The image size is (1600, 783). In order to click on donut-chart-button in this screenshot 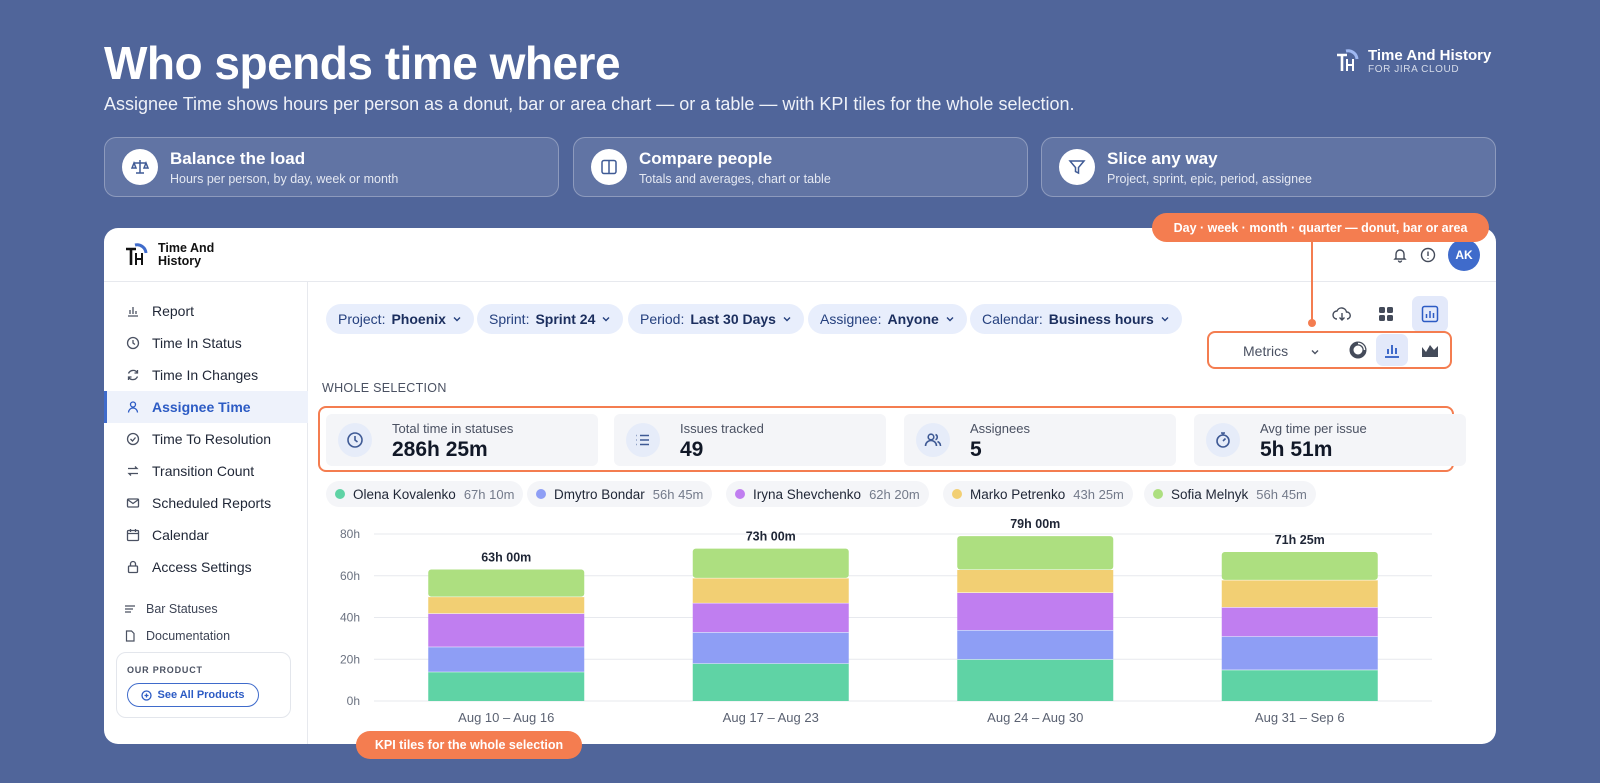, I will do `click(1358, 350)`.